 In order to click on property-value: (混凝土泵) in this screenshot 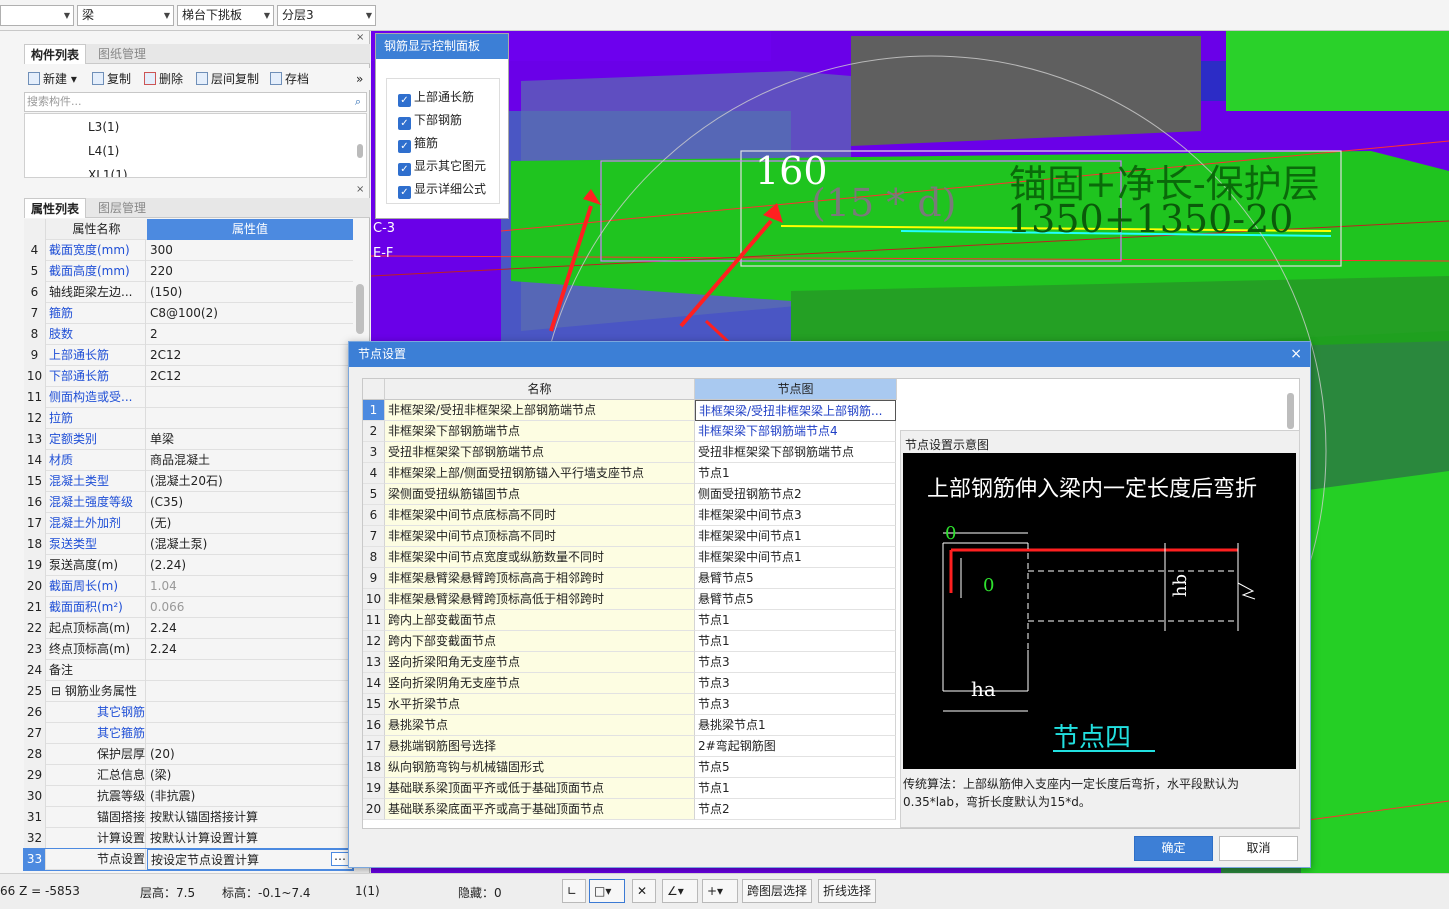, I will do `click(250, 544)`.